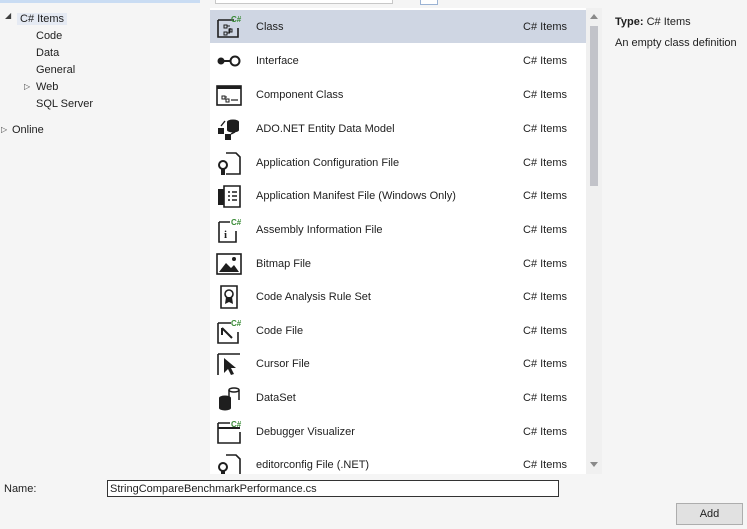 The image size is (747, 529). Describe the element at coordinates (229, 196) in the screenshot. I see `manifest-file-icon` at that location.